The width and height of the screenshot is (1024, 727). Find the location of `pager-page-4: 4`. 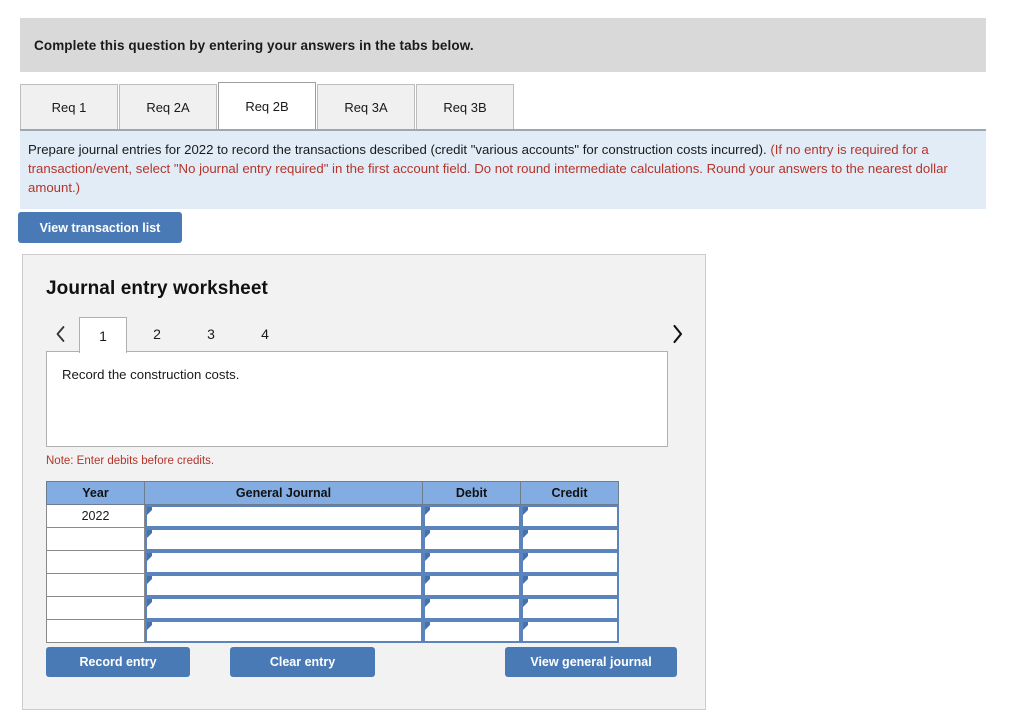

pager-page-4: 4 is located at coordinates (265, 334).